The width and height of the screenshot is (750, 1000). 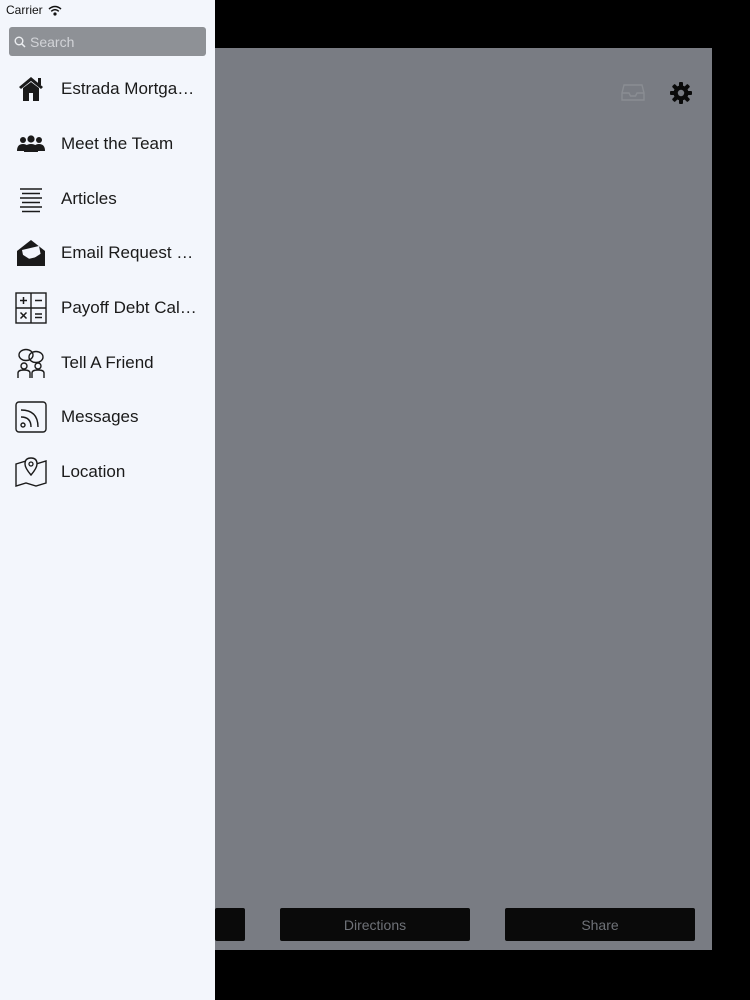 I want to click on search-icon, so click(x=20, y=42).